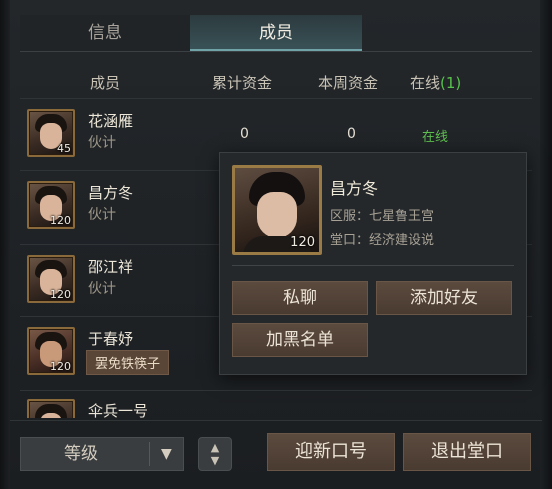 This screenshot has height=489, width=552. Describe the element at coordinates (105, 83) in the screenshot. I see `header-member: 成员` at that location.